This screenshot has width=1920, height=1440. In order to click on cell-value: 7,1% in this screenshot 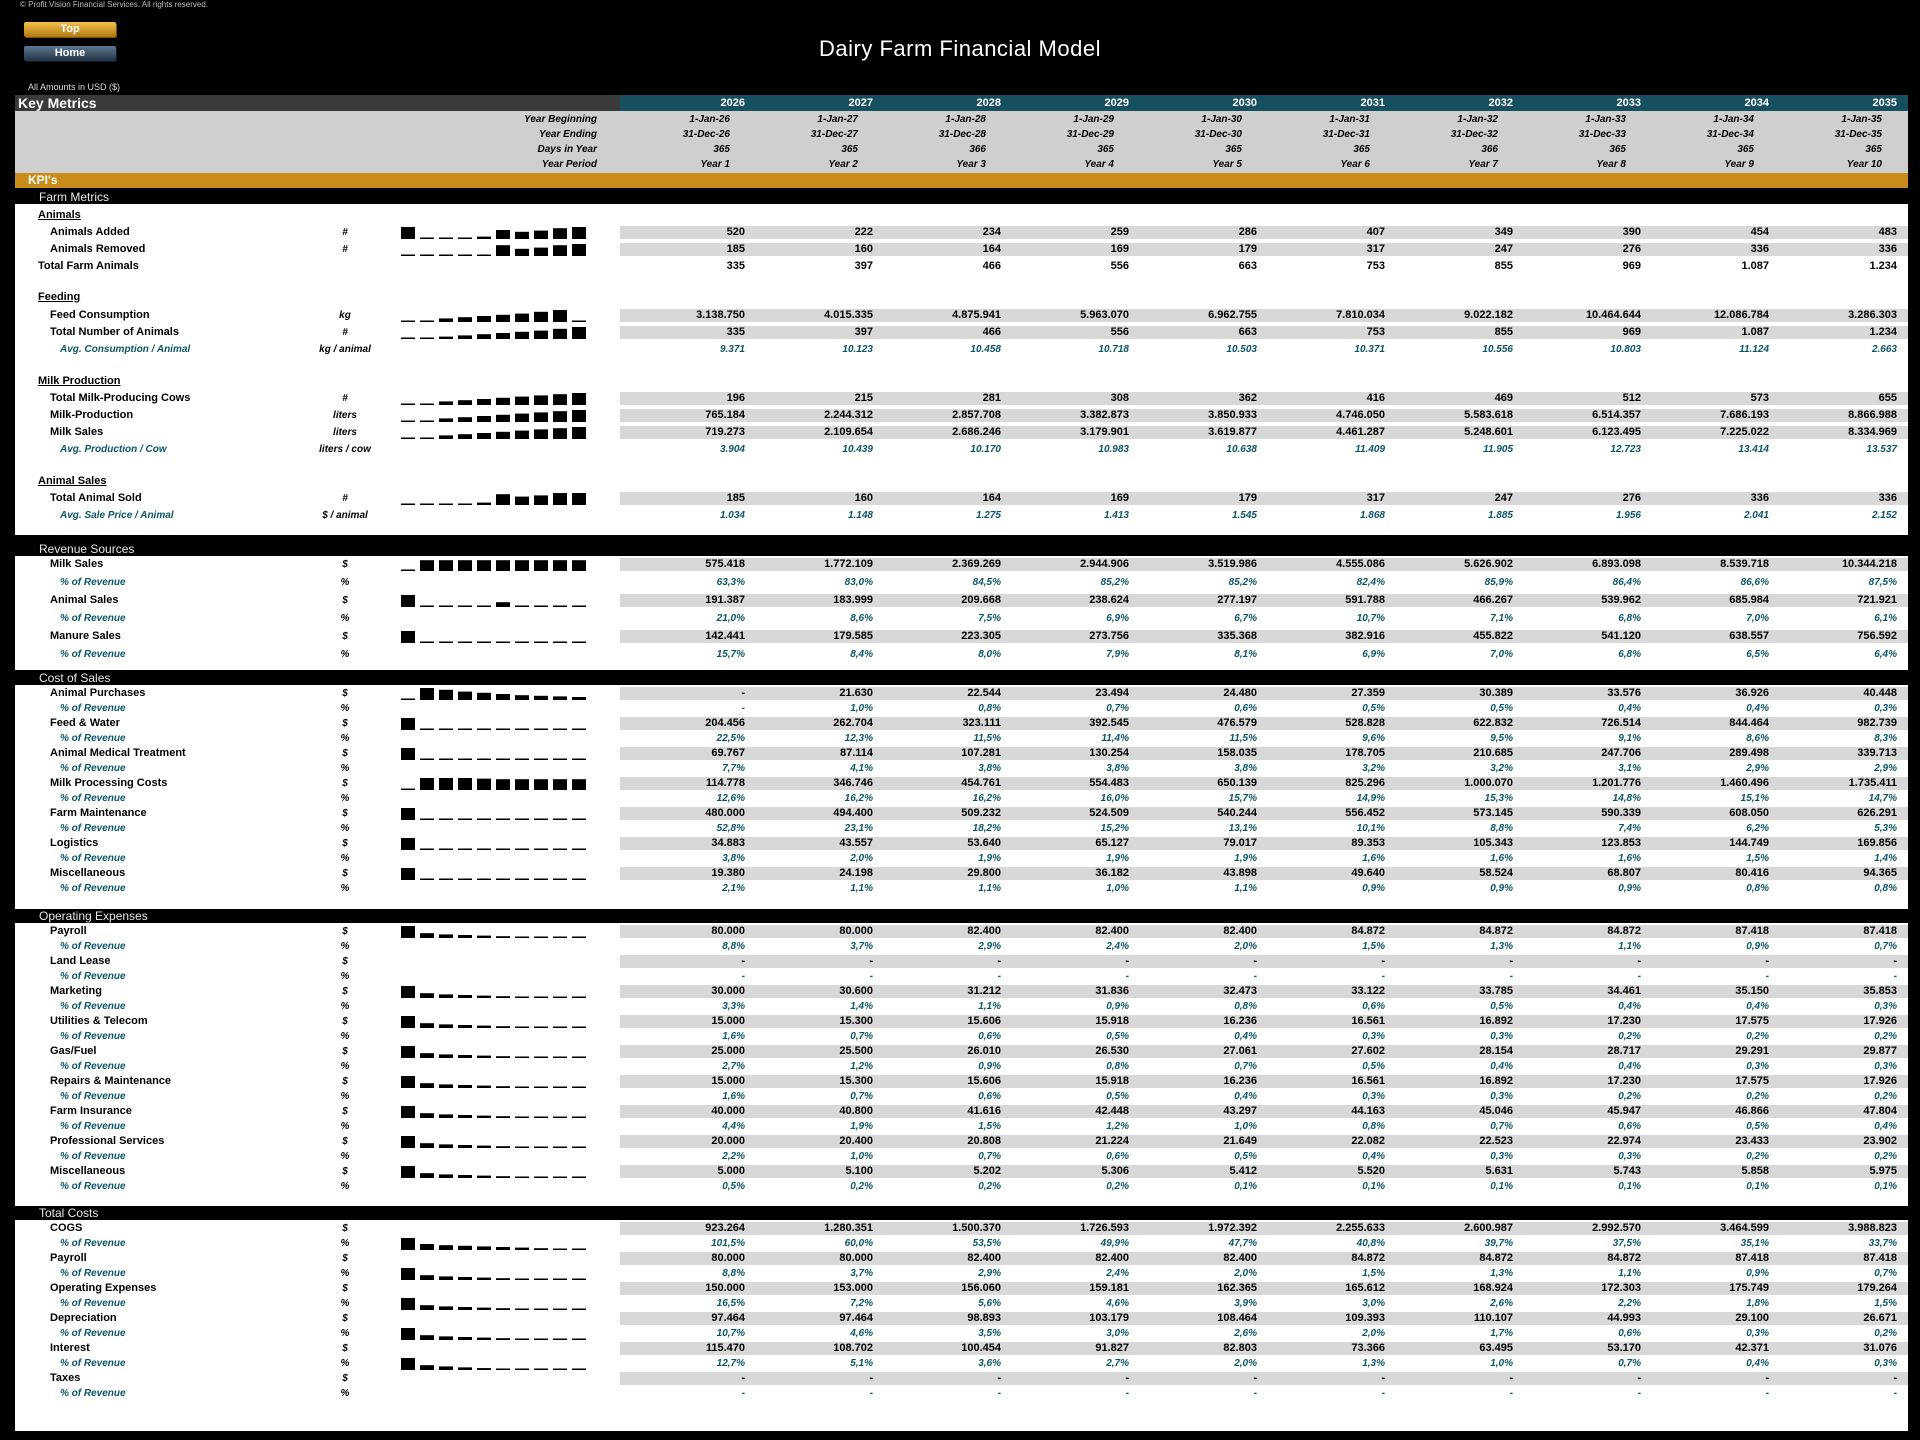, I will do `click(1501, 618)`.